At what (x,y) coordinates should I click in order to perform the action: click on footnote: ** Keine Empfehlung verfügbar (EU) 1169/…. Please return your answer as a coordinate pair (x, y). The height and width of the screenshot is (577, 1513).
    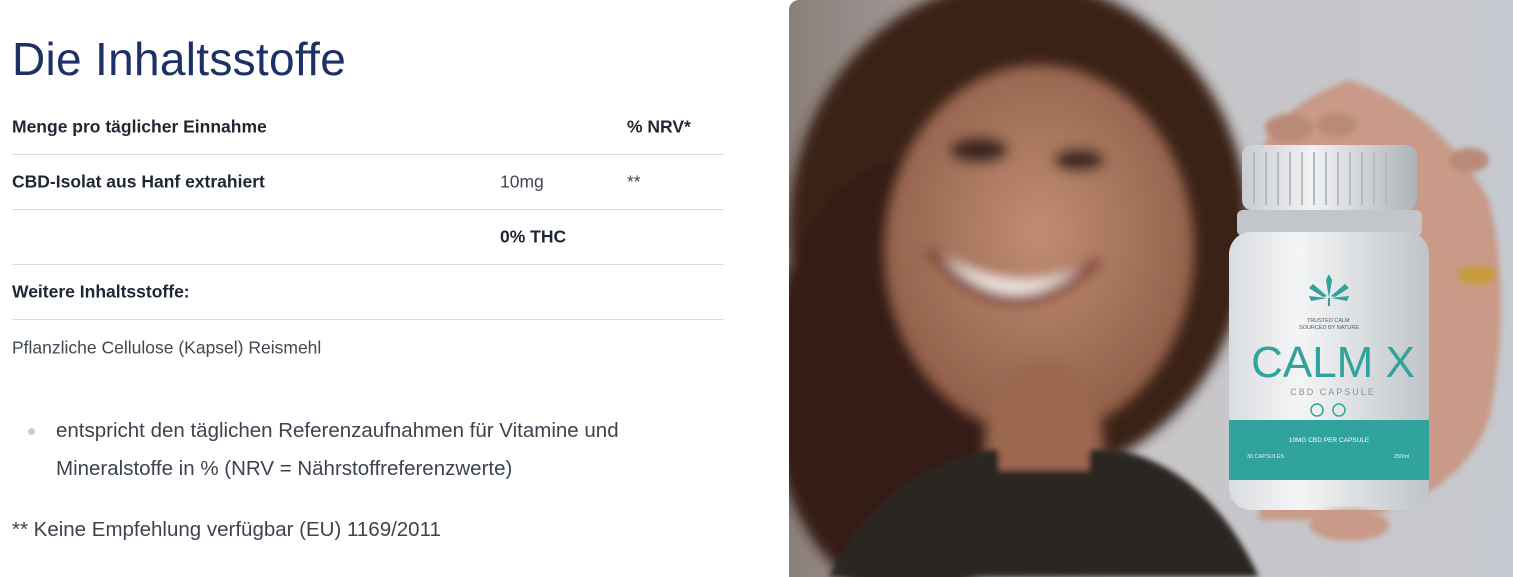
    Looking at the image, I should click on (226, 529).